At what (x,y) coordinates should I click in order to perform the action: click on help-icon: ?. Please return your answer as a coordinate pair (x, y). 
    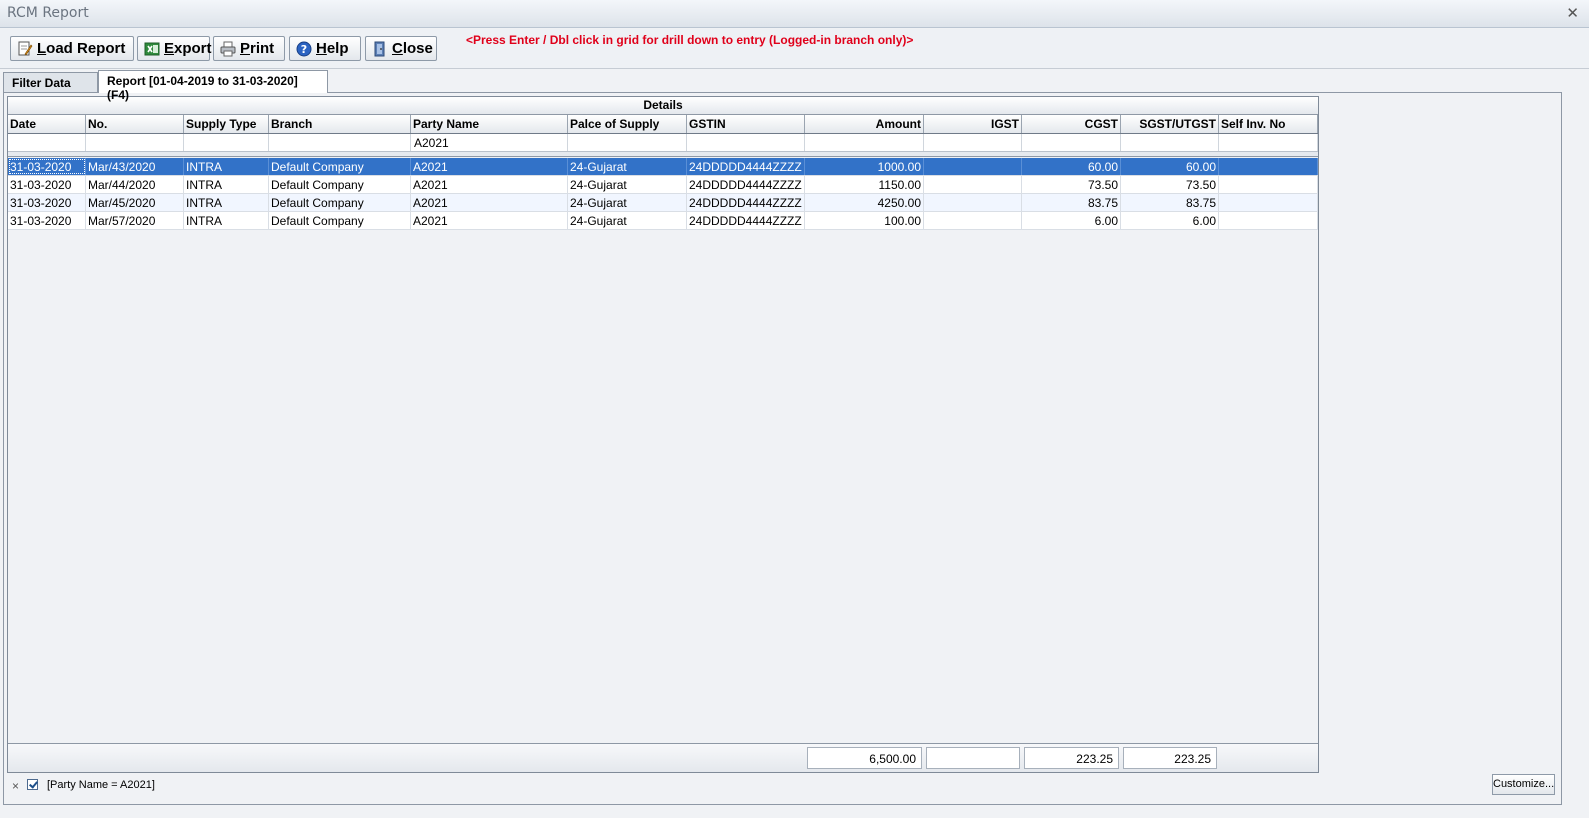
    Looking at the image, I should click on (304, 49).